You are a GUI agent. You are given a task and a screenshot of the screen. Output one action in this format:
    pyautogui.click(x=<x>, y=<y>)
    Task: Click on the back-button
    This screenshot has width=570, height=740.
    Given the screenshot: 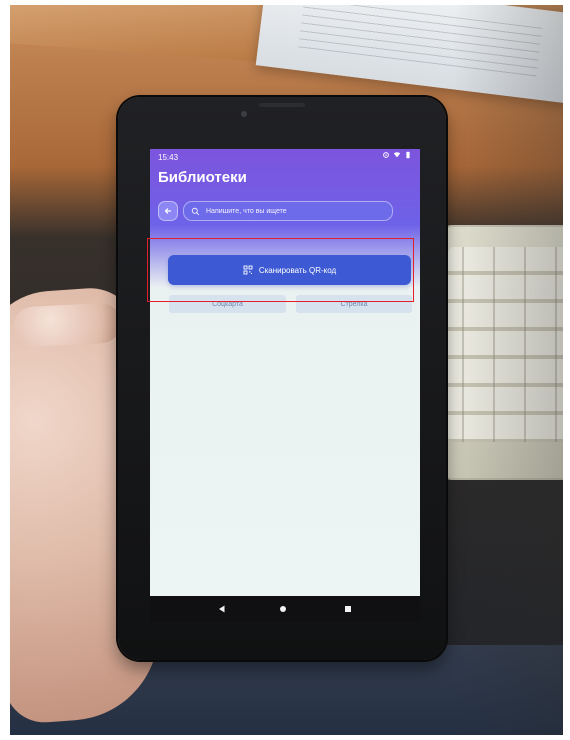 What is the action you would take?
    pyautogui.click(x=168, y=211)
    